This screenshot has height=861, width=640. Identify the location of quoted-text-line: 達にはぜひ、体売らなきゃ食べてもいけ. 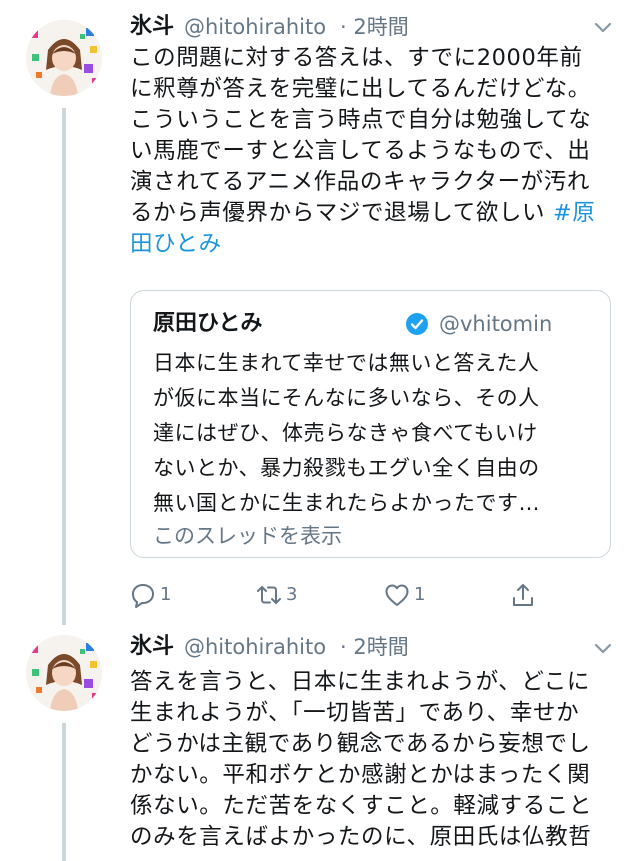
(345, 433).